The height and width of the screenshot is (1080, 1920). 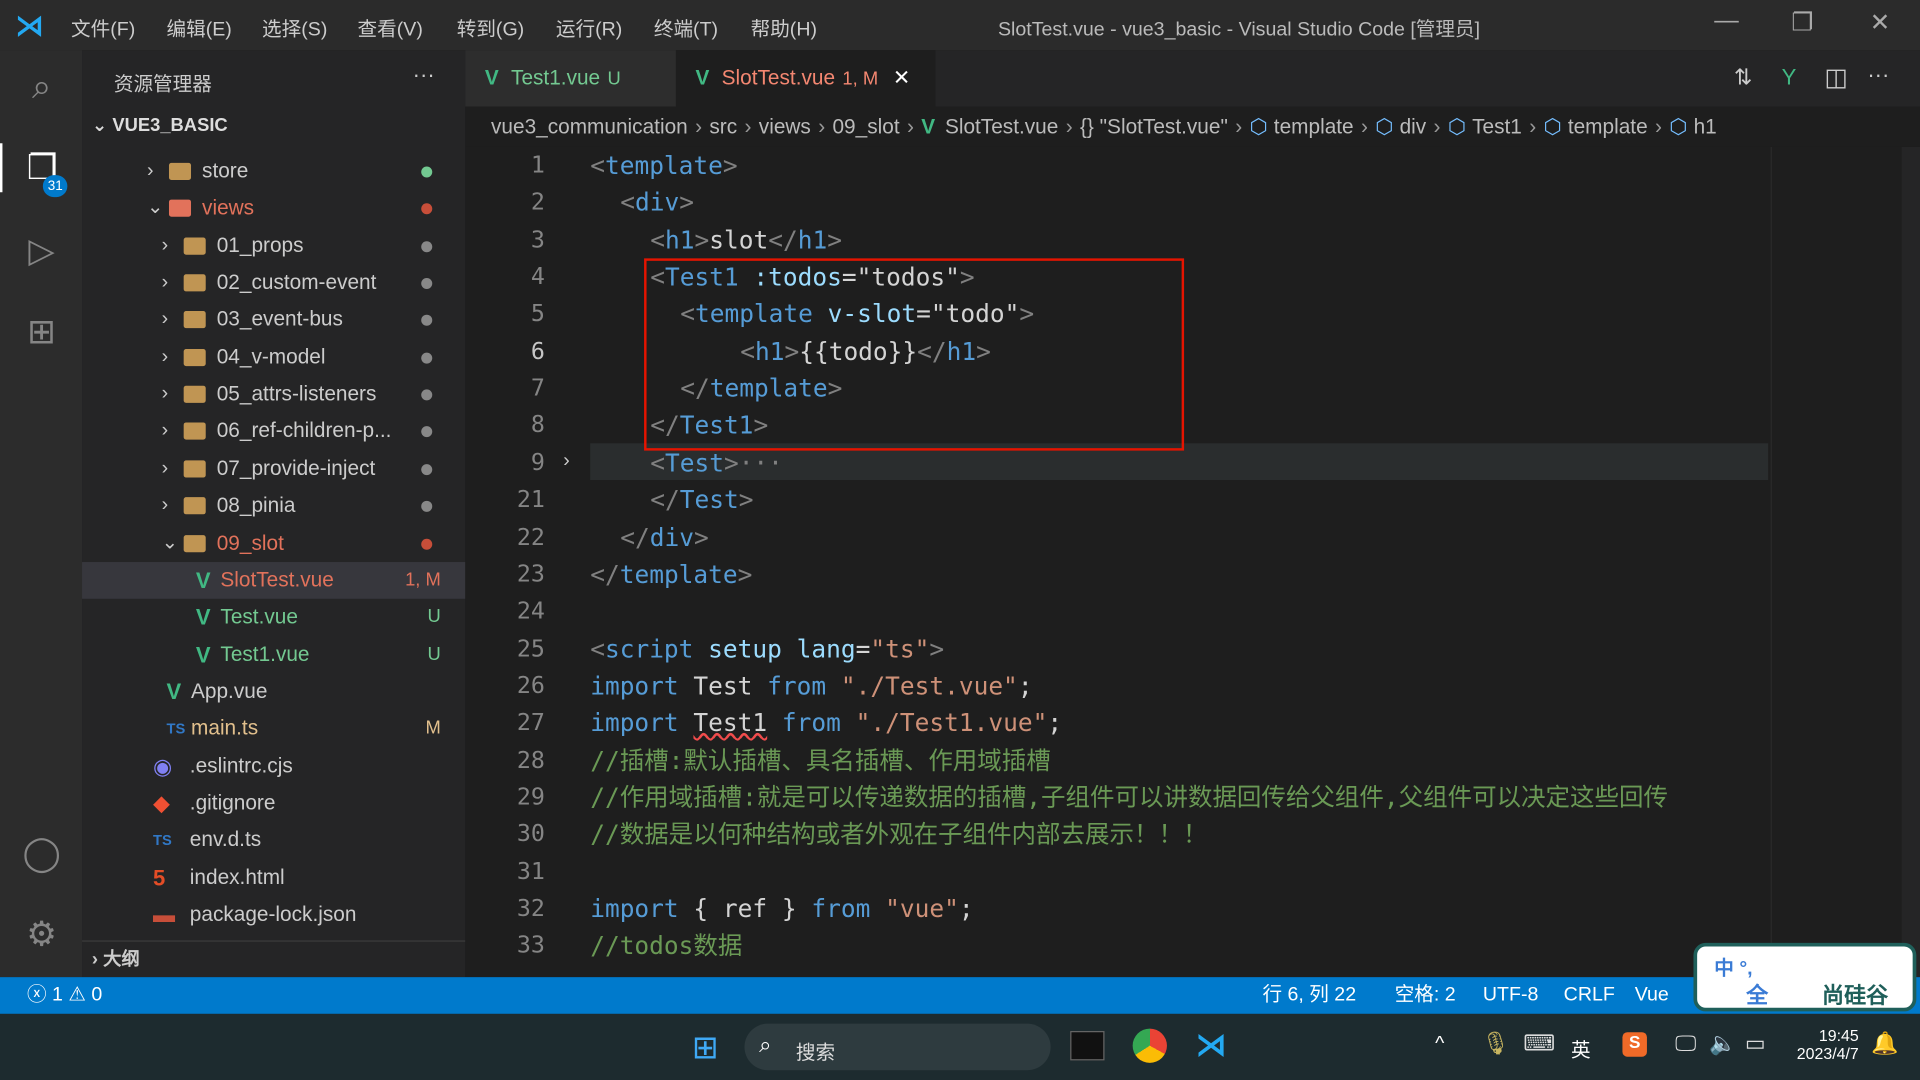 I want to click on minimize-button: —, so click(x=1726, y=21).